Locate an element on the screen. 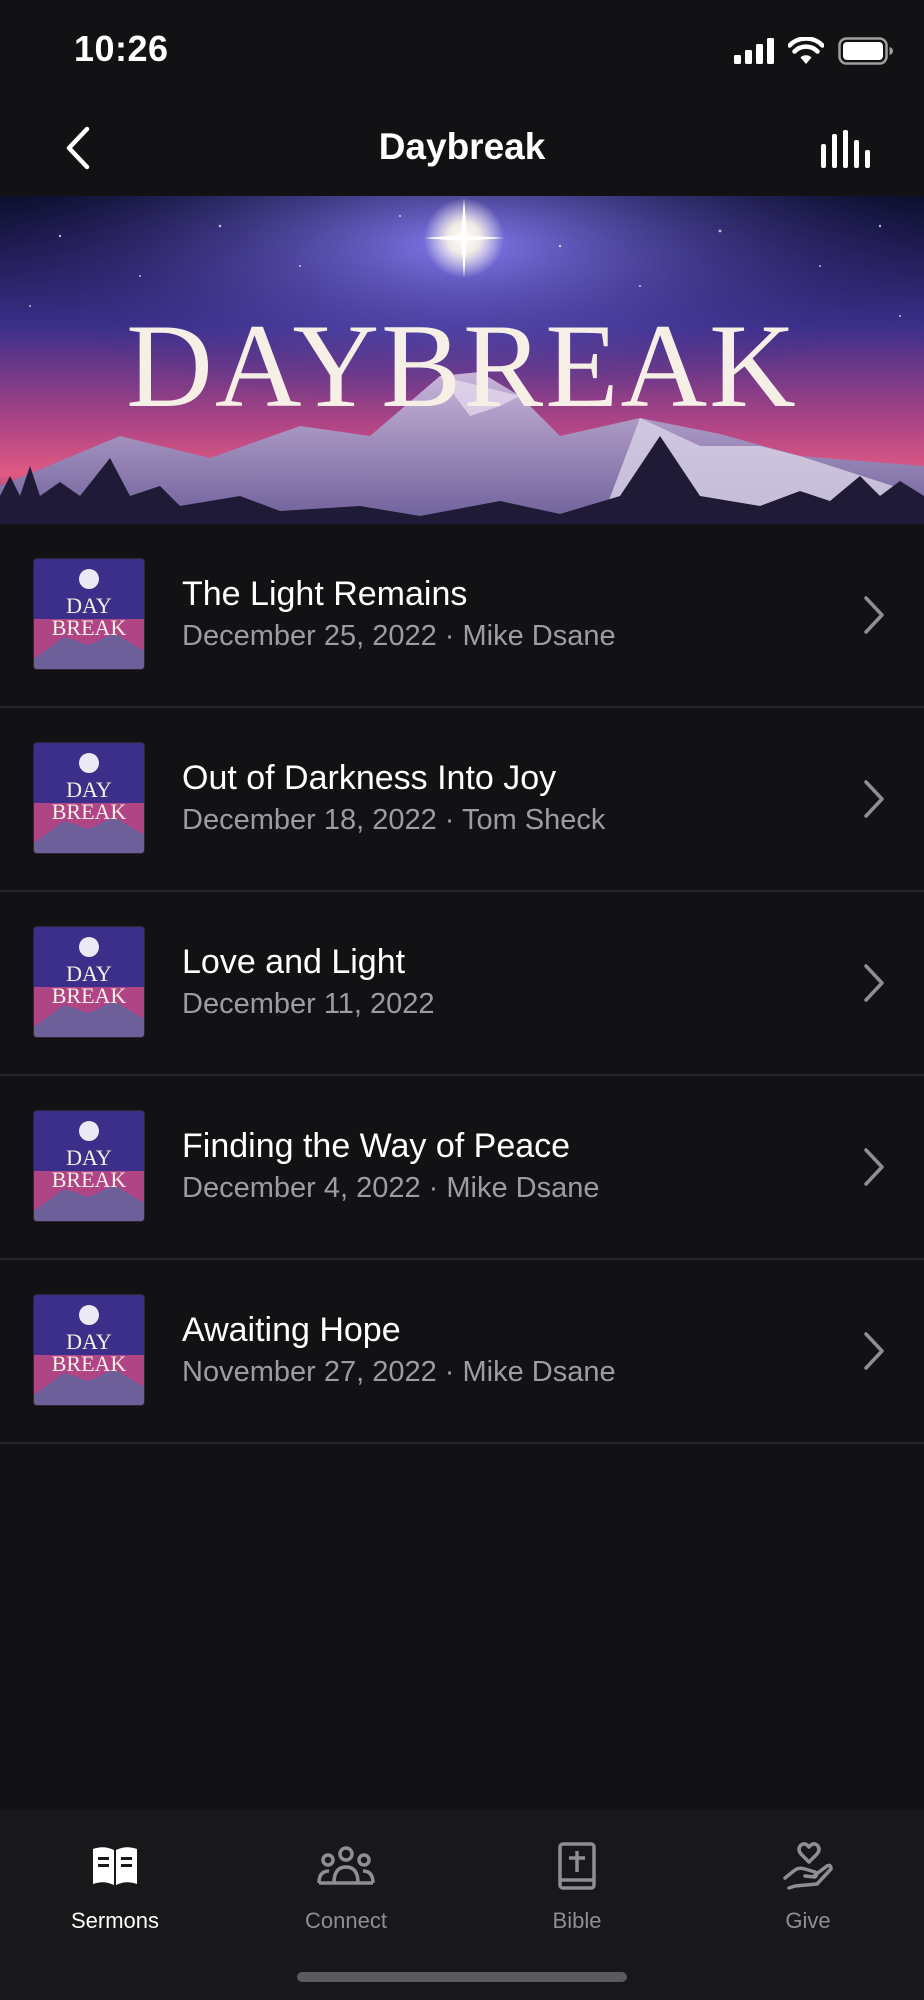 The height and width of the screenshot is (2000, 924). tab-label: Sermons is located at coordinates (115, 1920).